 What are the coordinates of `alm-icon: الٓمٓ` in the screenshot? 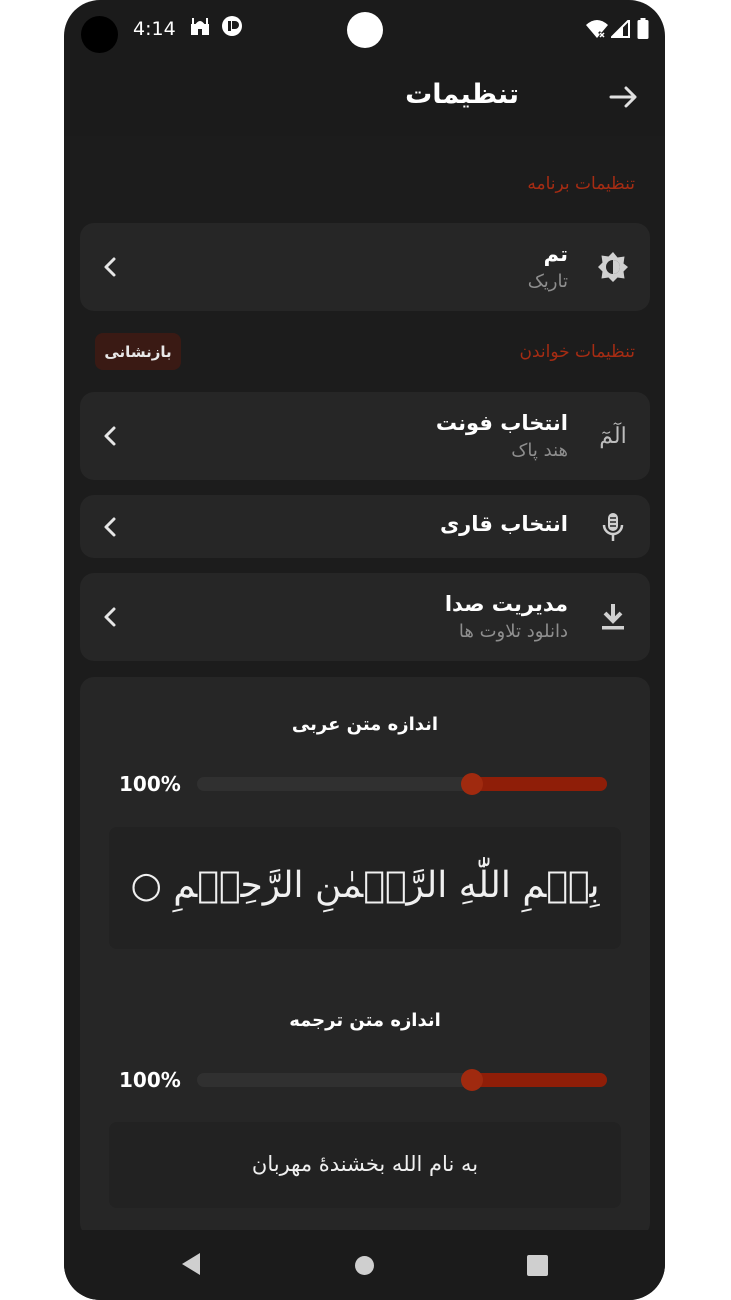 It's located at (613, 436).